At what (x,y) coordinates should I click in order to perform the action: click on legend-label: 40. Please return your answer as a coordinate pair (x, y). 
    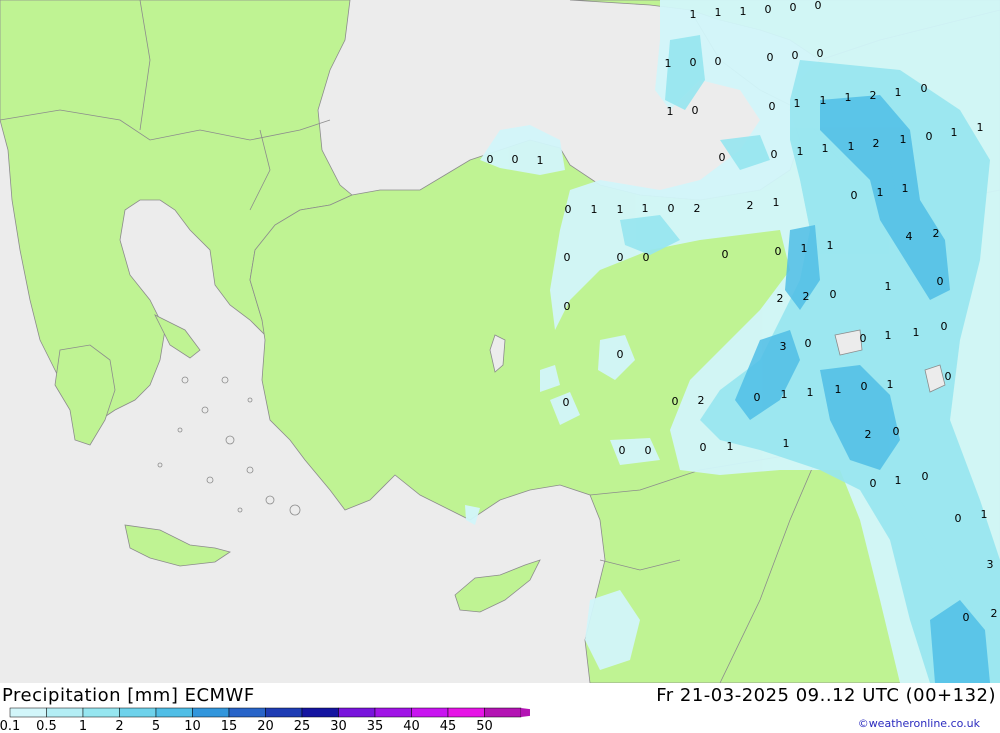
    Looking at the image, I should click on (411, 726).